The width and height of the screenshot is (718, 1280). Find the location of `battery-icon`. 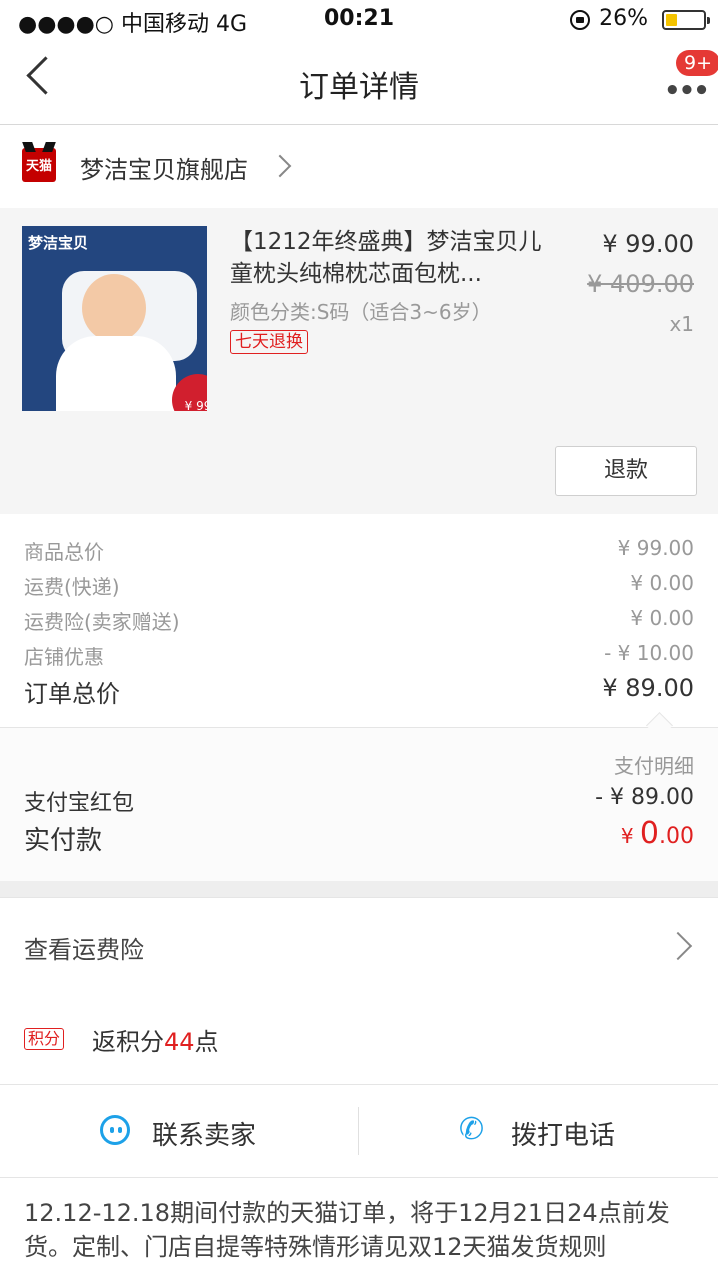

battery-icon is located at coordinates (686, 20).